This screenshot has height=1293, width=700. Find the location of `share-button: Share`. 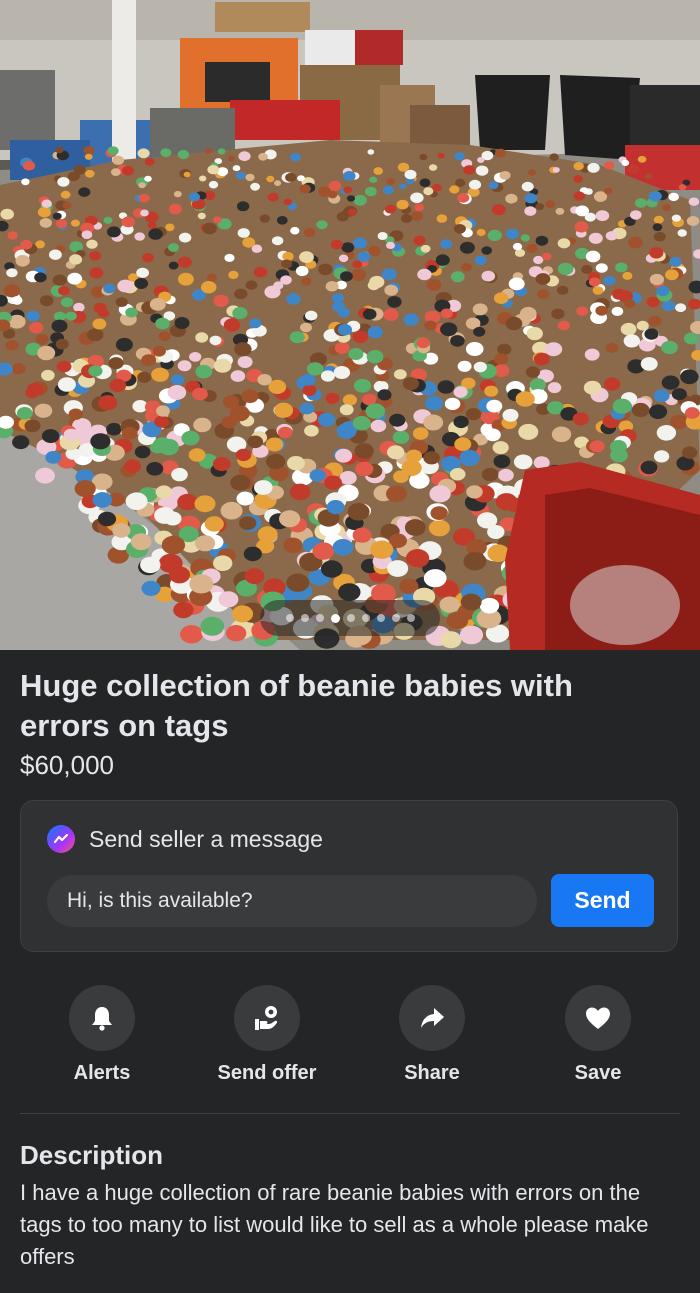

share-button: Share is located at coordinates (432, 1035).